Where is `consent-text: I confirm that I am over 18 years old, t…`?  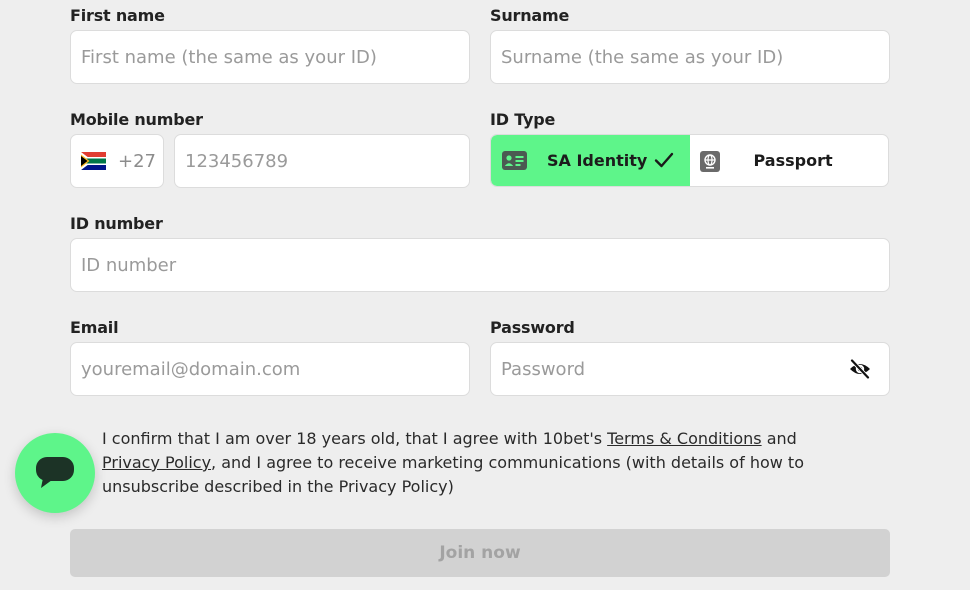 consent-text: I confirm that I am over 18 years old, t… is located at coordinates (472, 463).